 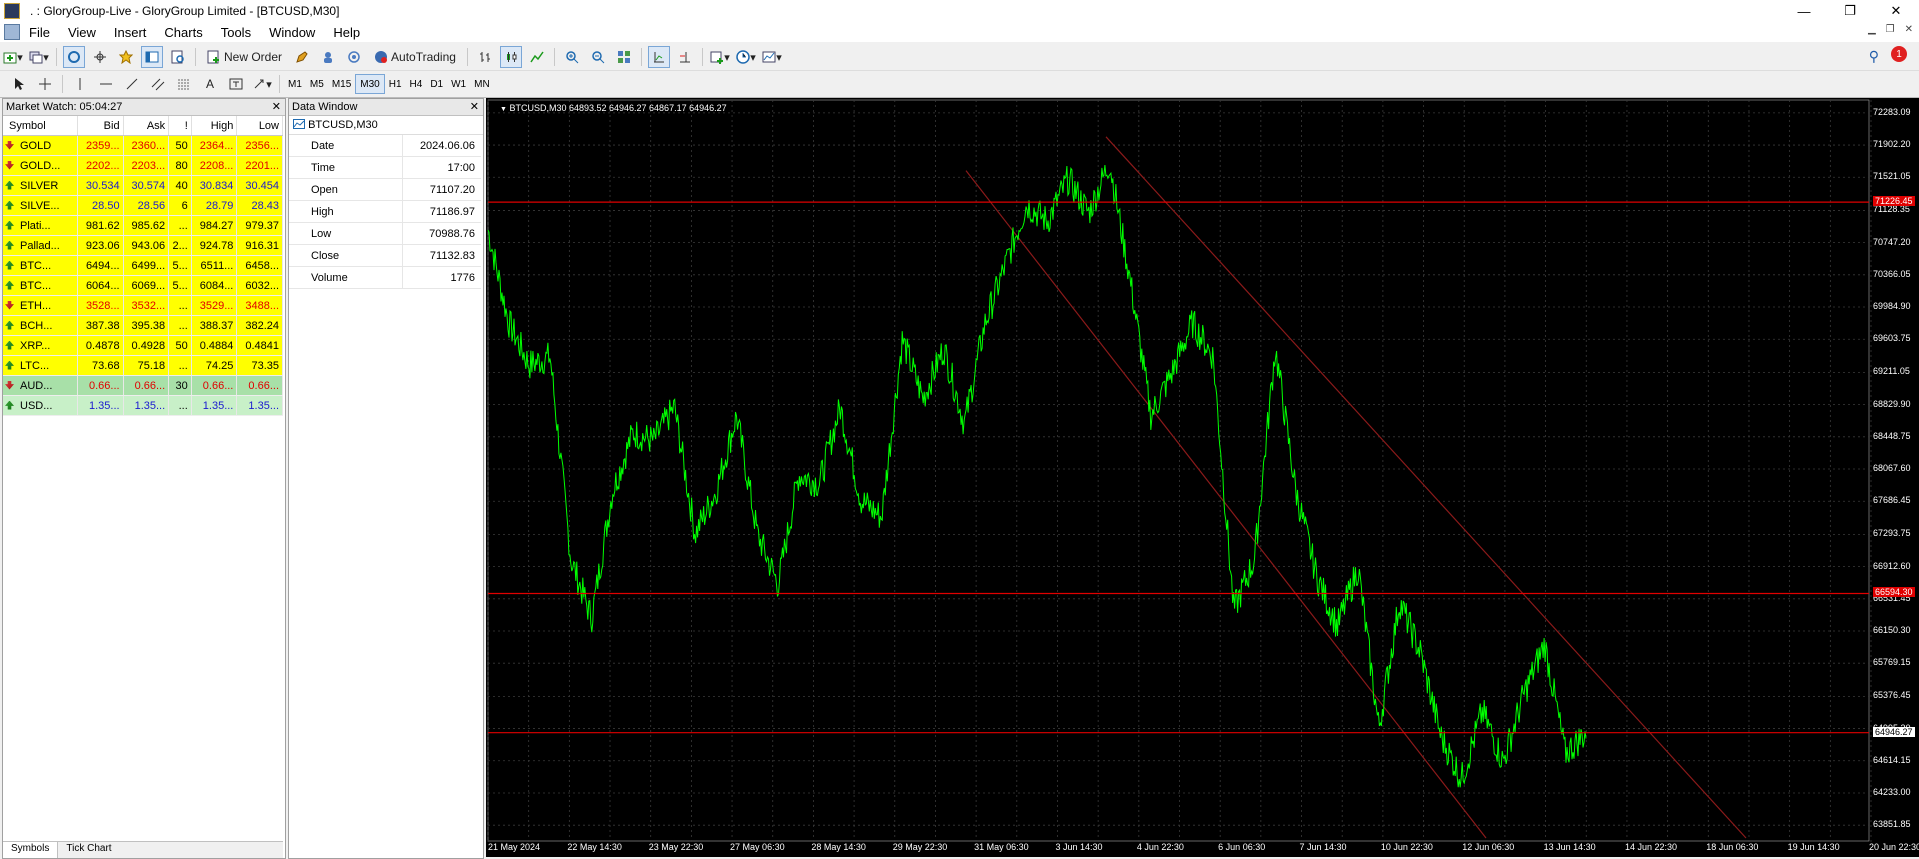 What do you see at coordinates (180, 126) in the screenshot?
I see `column-header-spread: !` at bounding box center [180, 126].